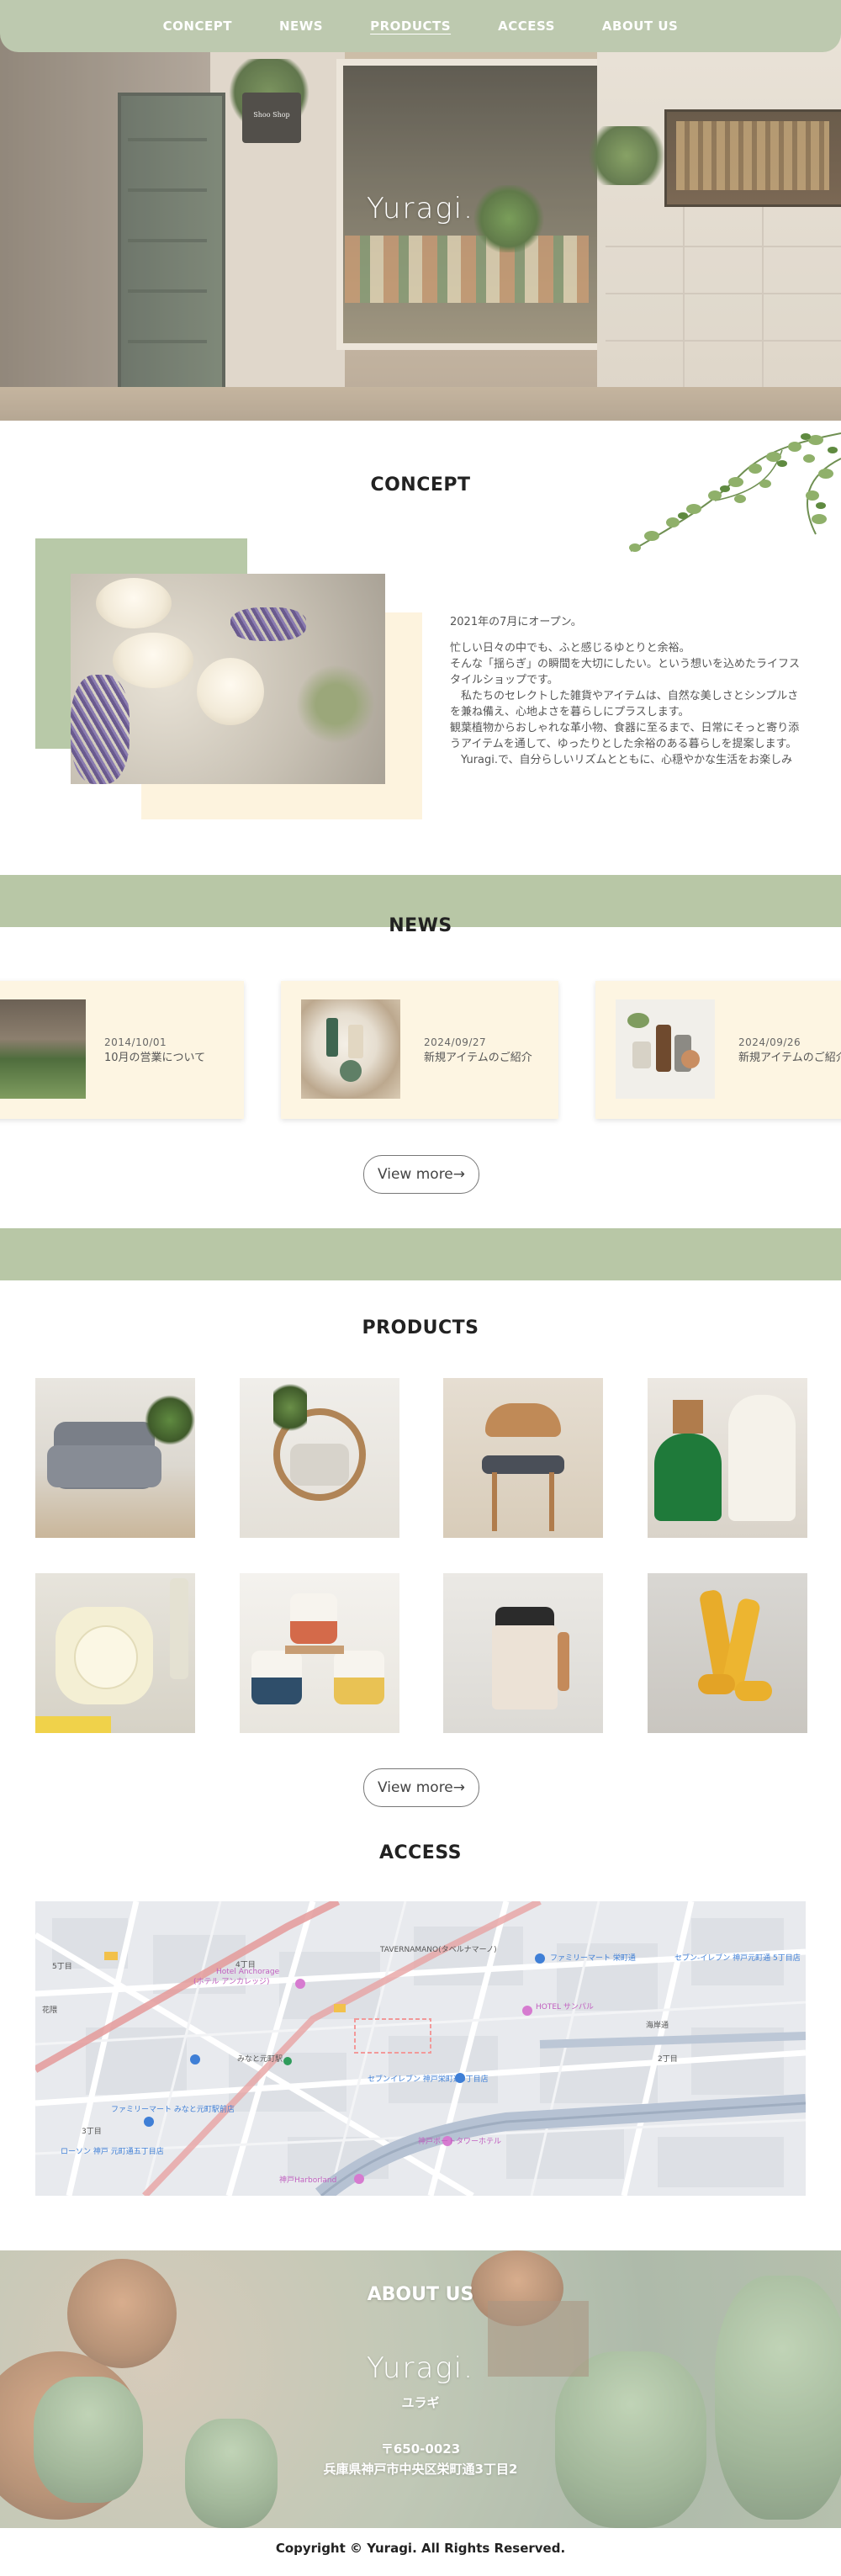 The height and width of the screenshot is (2576, 841). What do you see at coordinates (410, 26) in the screenshot?
I see `nav-products: PRODUCTS` at bounding box center [410, 26].